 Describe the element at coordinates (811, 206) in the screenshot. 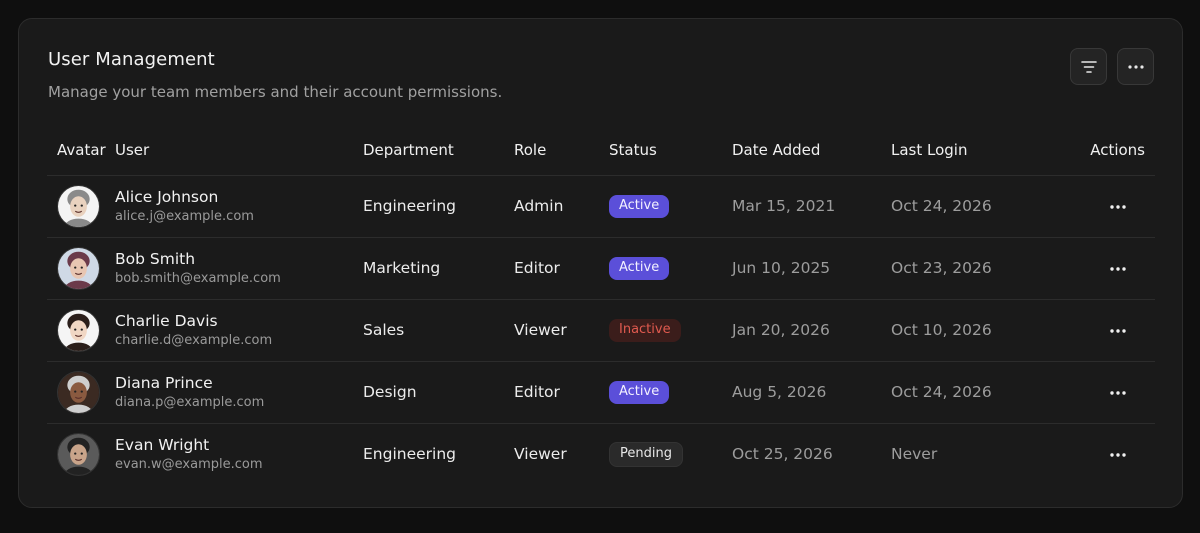

I see `date-added-cell: Mar 15, 2021` at that location.